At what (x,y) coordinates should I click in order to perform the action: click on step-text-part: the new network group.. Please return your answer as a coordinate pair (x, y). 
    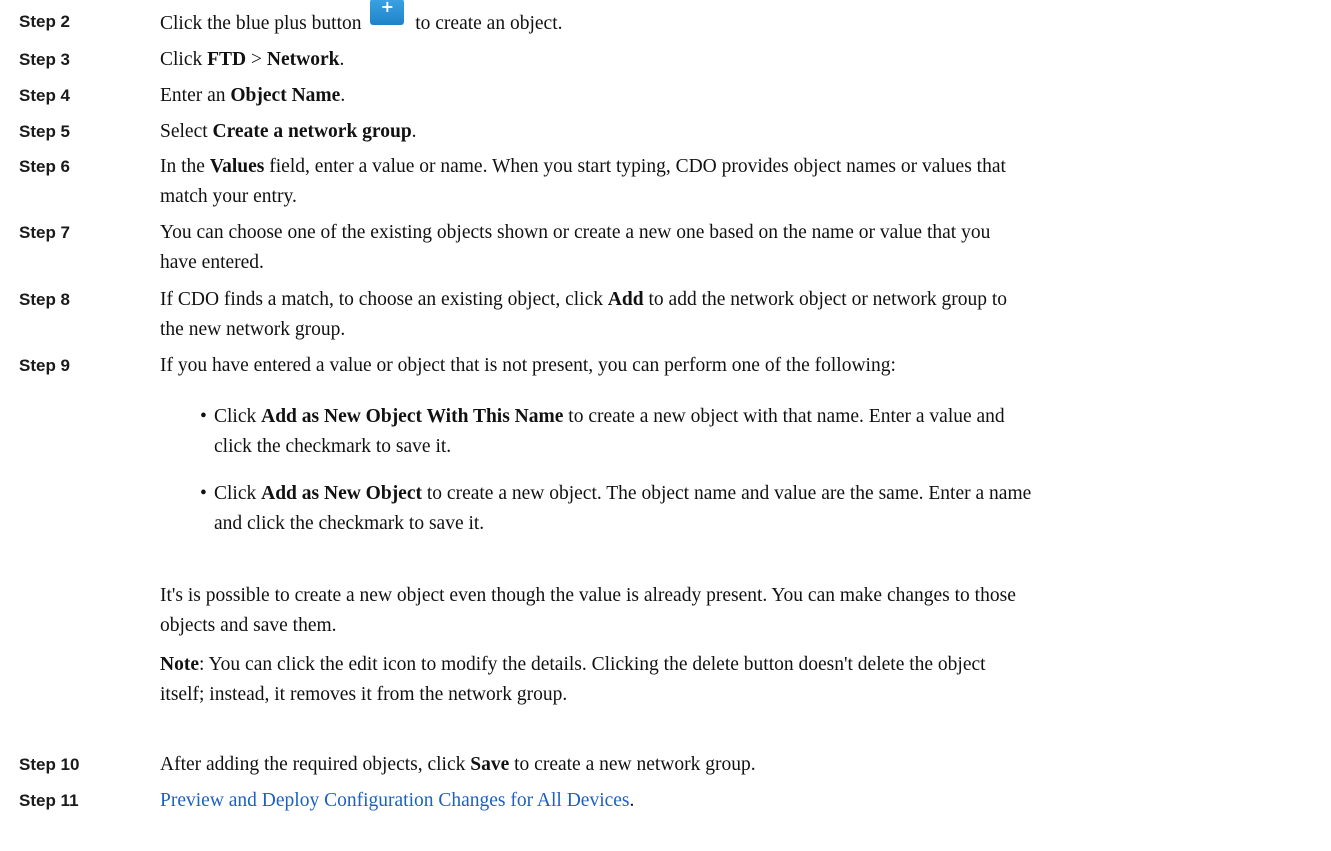
    Looking at the image, I should click on (253, 329).